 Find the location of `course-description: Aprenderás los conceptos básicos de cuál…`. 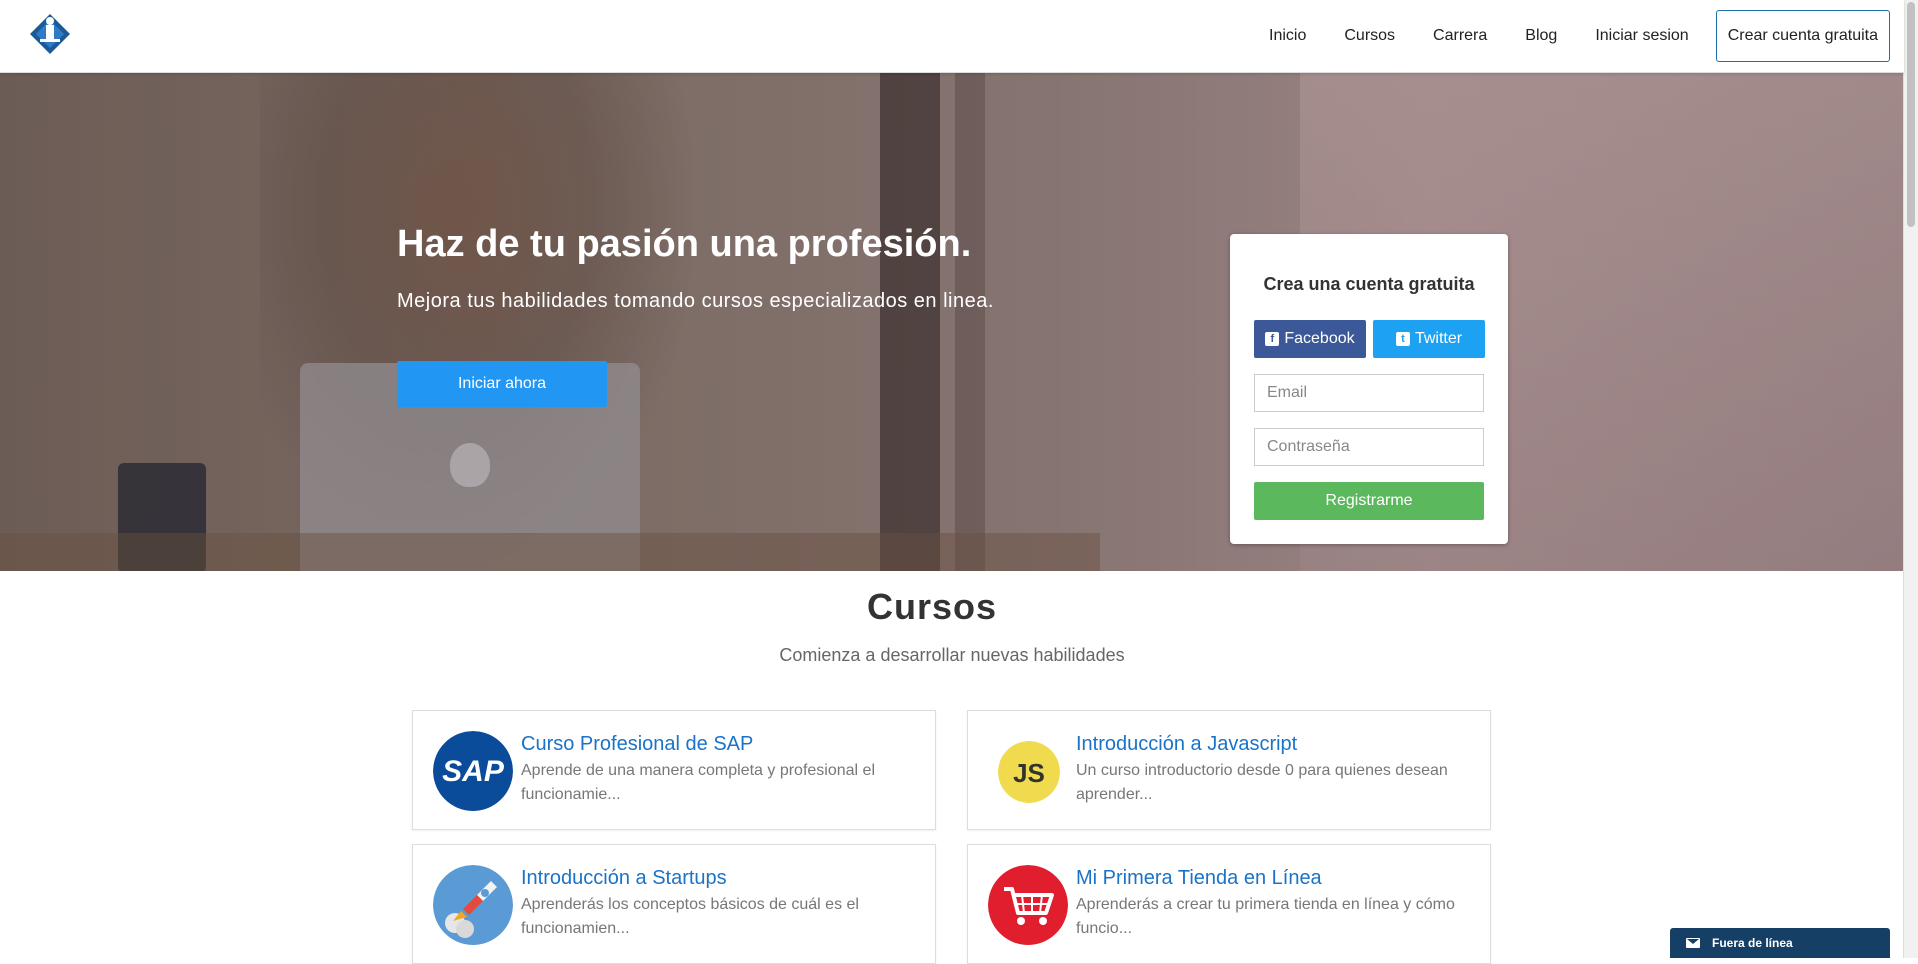

course-description: Aprenderás los conceptos básicos de cuál… is located at coordinates (690, 916).